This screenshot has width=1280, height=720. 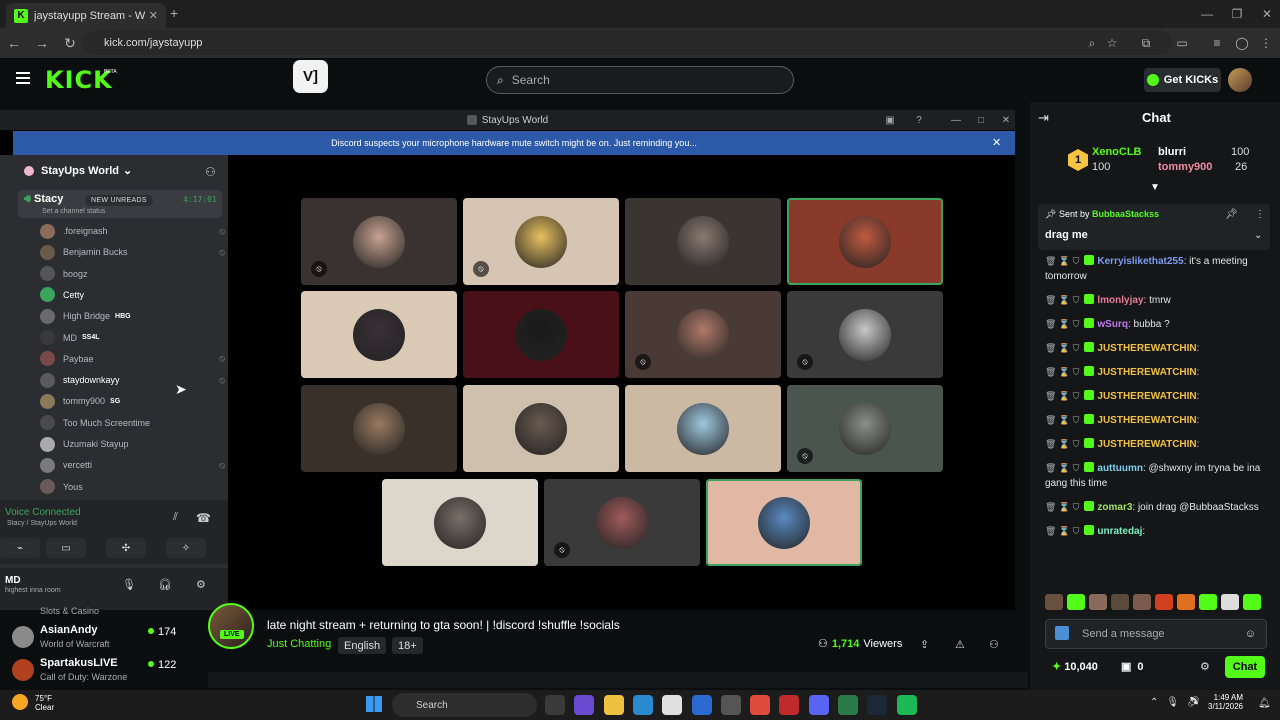 What do you see at coordinates (1043, 118) in the screenshot?
I see `collapse-chat-icon: ⇥` at bounding box center [1043, 118].